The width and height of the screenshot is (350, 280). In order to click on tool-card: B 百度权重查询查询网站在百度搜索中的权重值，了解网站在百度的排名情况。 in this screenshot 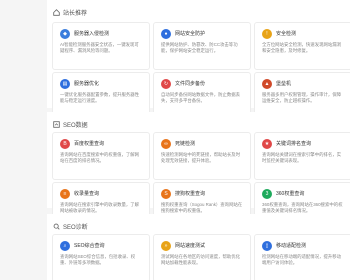, I will do `click(101, 156)`.